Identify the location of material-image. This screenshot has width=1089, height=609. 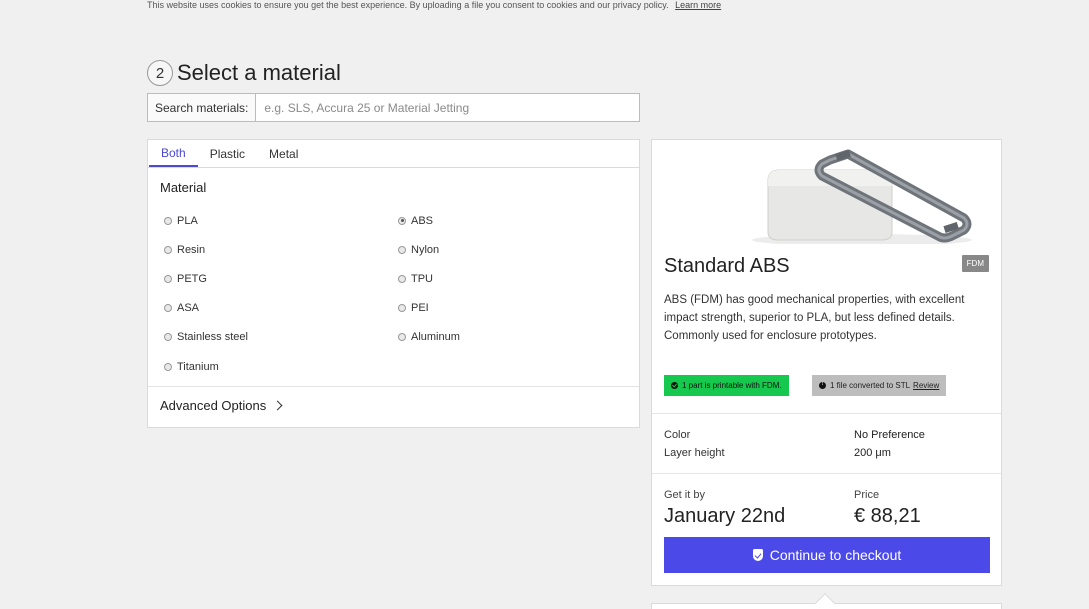
(826, 192).